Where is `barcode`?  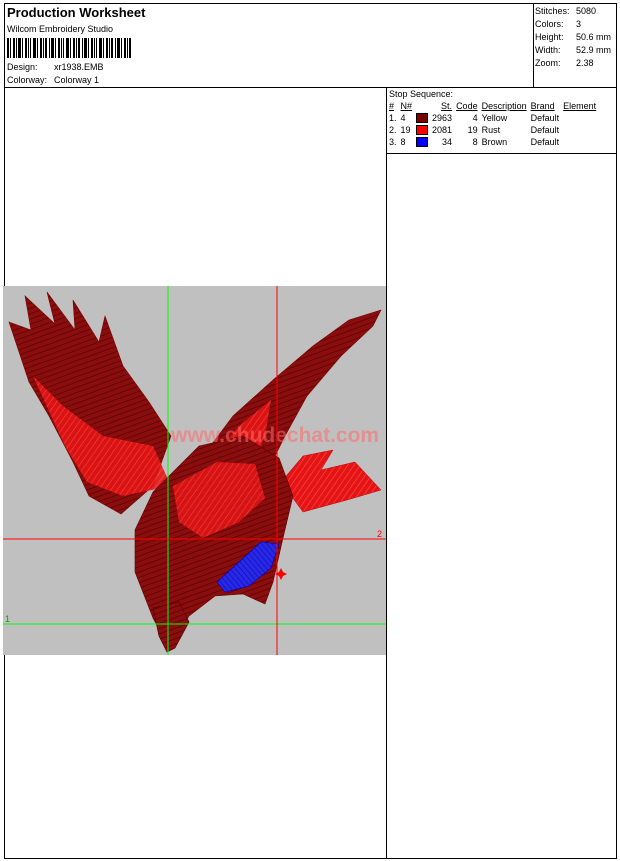 barcode is located at coordinates (69, 48).